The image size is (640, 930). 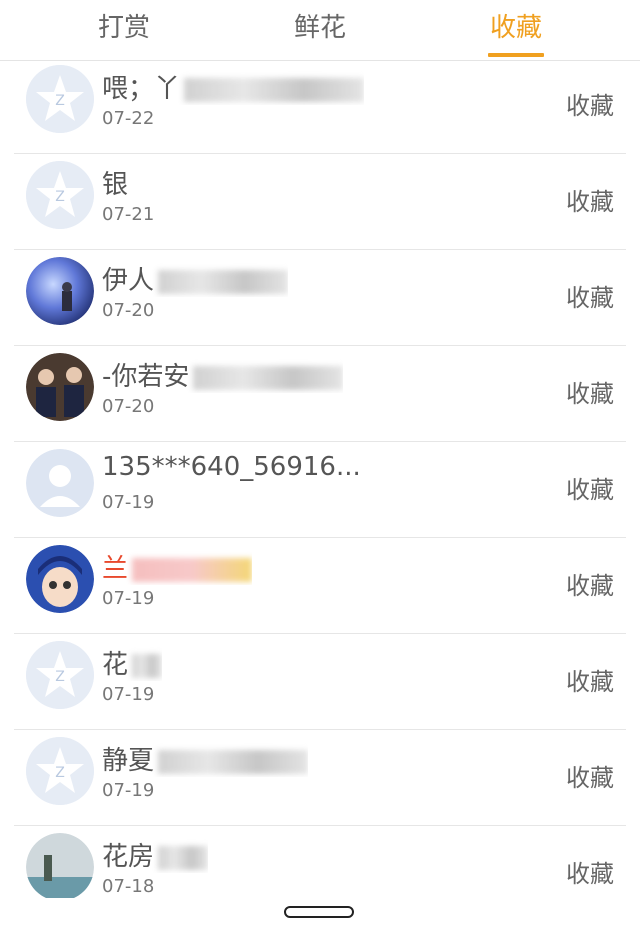 What do you see at coordinates (320, 586) in the screenshot?
I see `list-item: 兰 07-19 收藏` at bounding box center [320, 586].